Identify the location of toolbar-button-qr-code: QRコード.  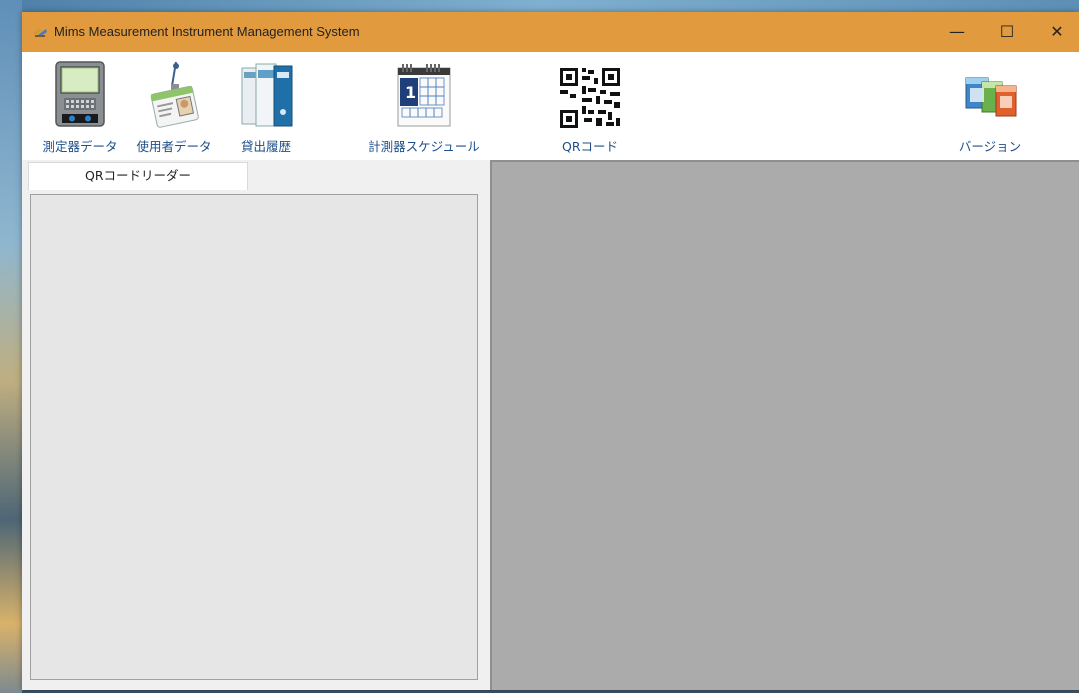
(590, 106).